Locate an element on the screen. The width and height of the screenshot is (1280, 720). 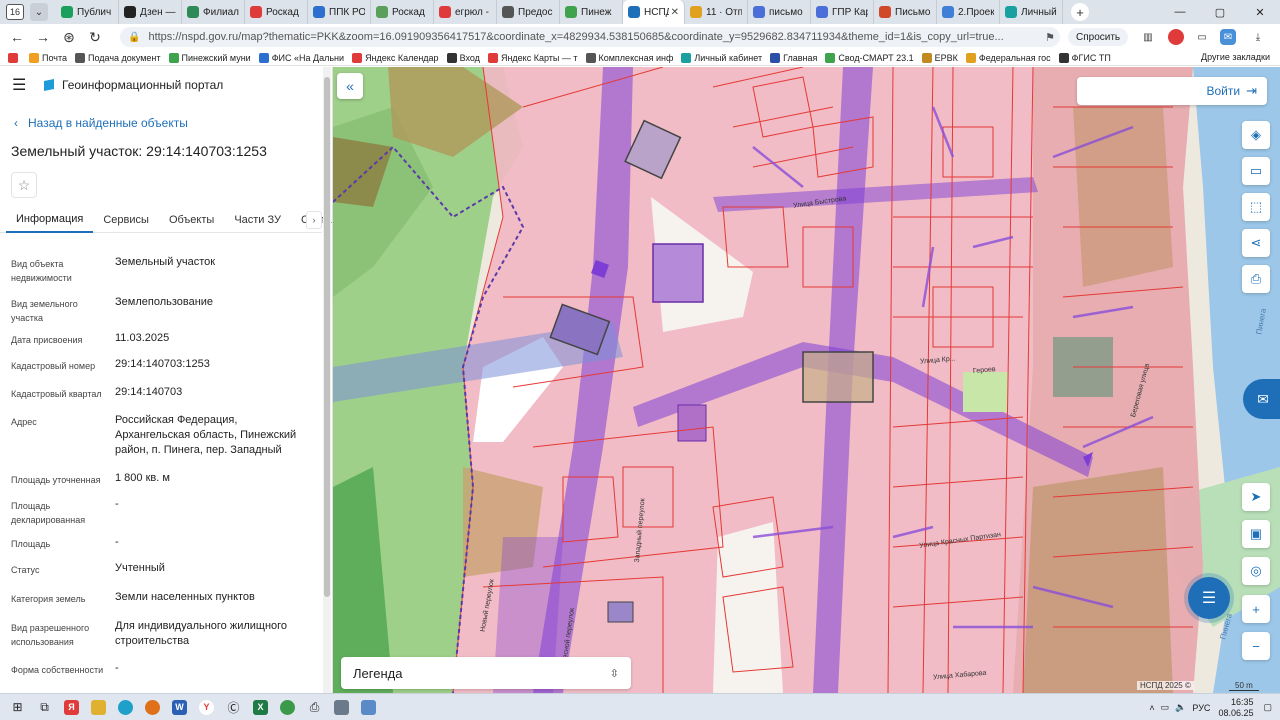
panel-scrollbar is located at coordinates (327, 380).